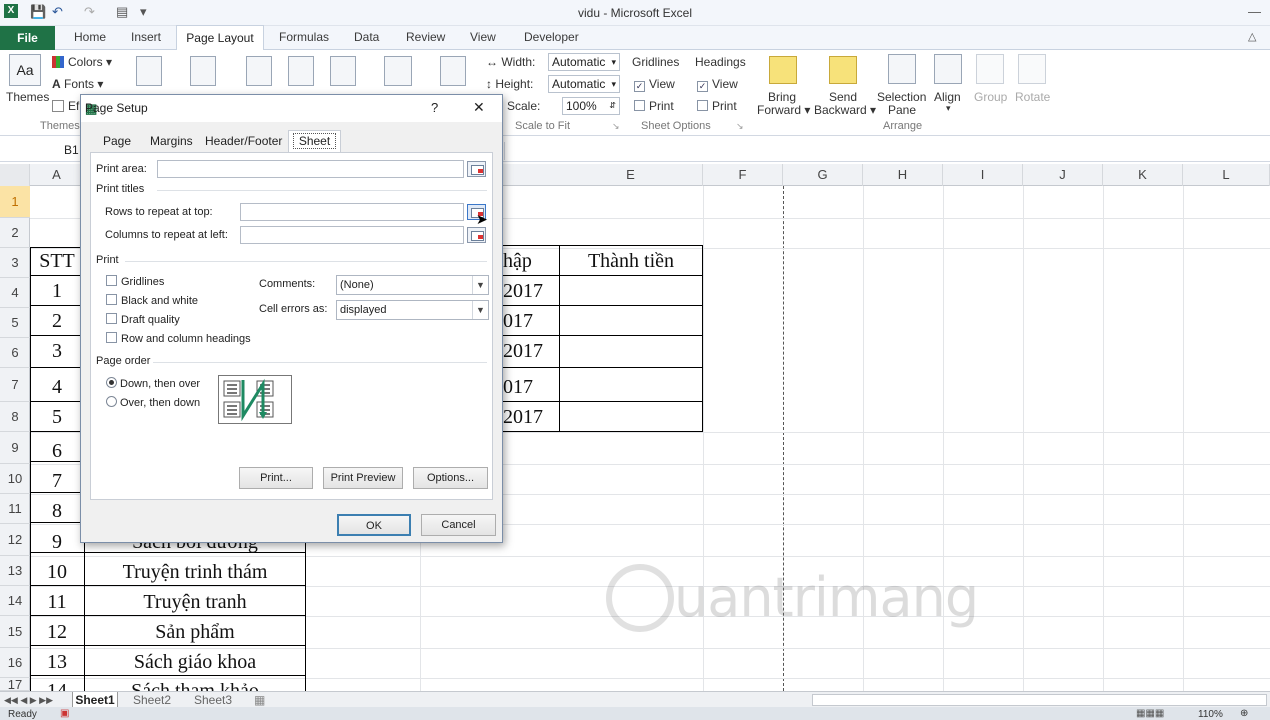  Describe the element at coordinates (374, 525) in the screenshot. I see `ok-button: OK` at that location.